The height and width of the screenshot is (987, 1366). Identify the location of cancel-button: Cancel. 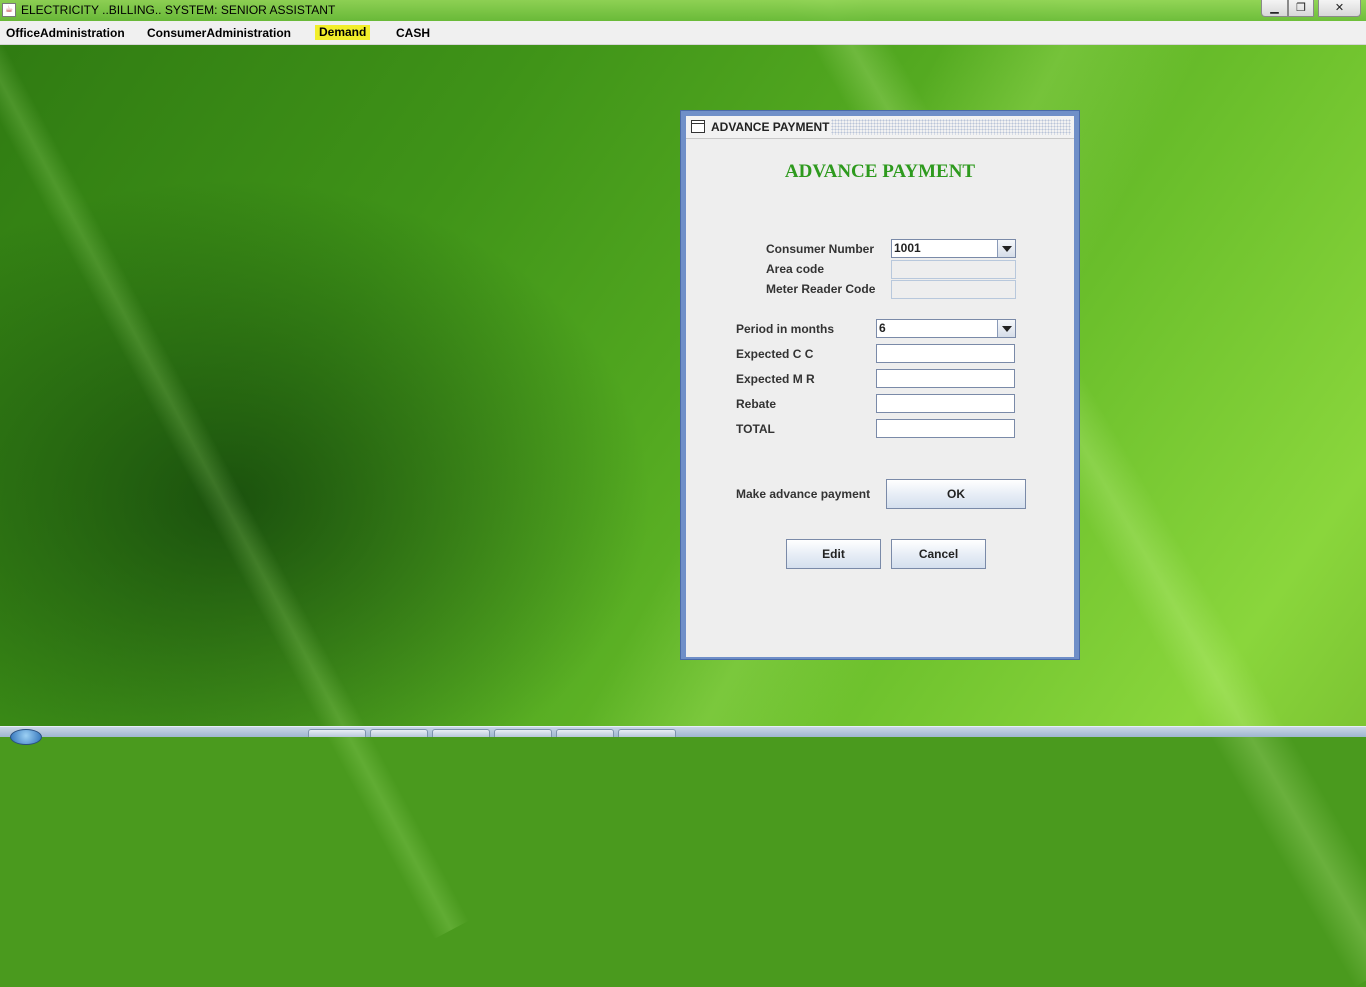
(938, 554).